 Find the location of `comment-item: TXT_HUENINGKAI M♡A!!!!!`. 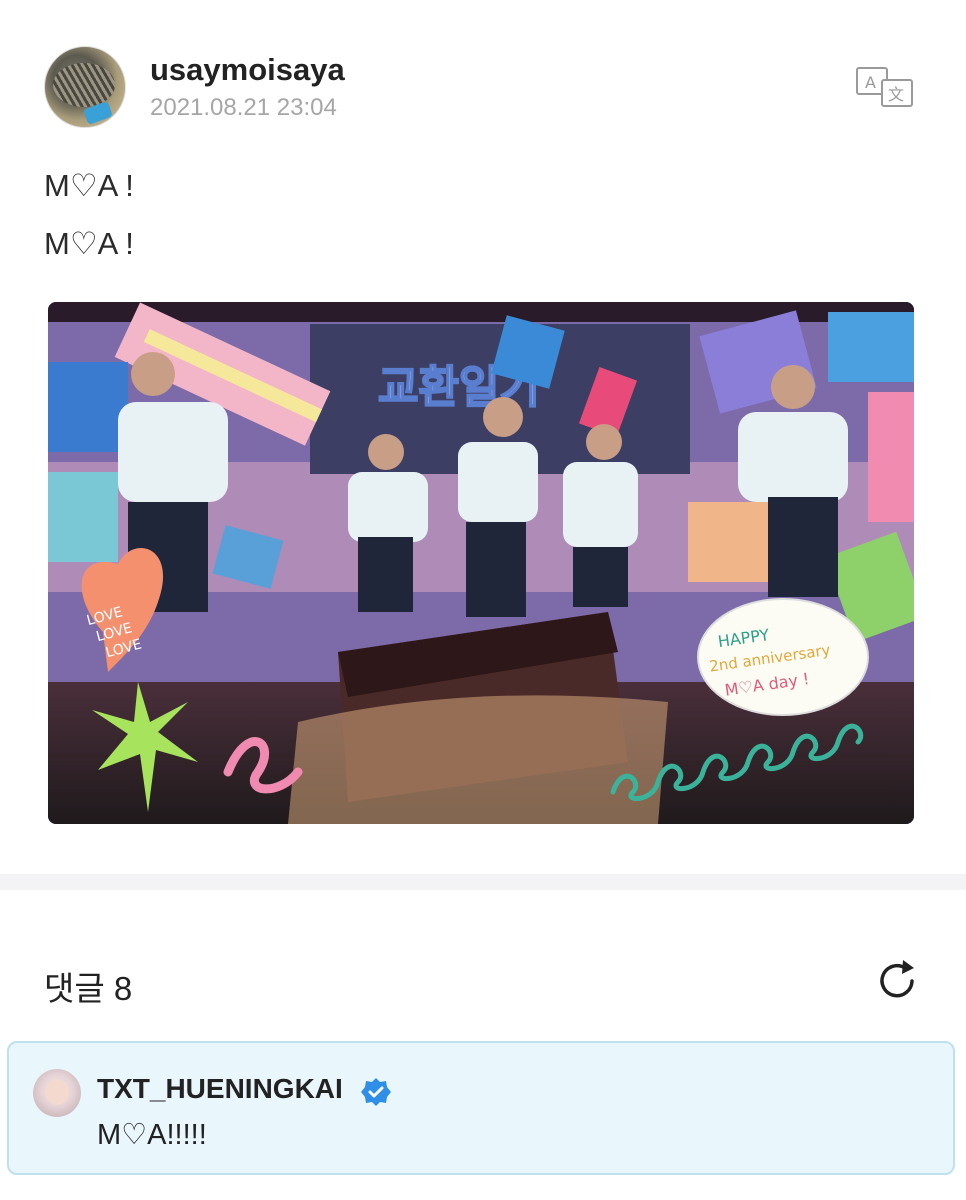

comment-item: TXT_HUENINGKAI M♡A!!!!! is located at coordinates (481, 1108).